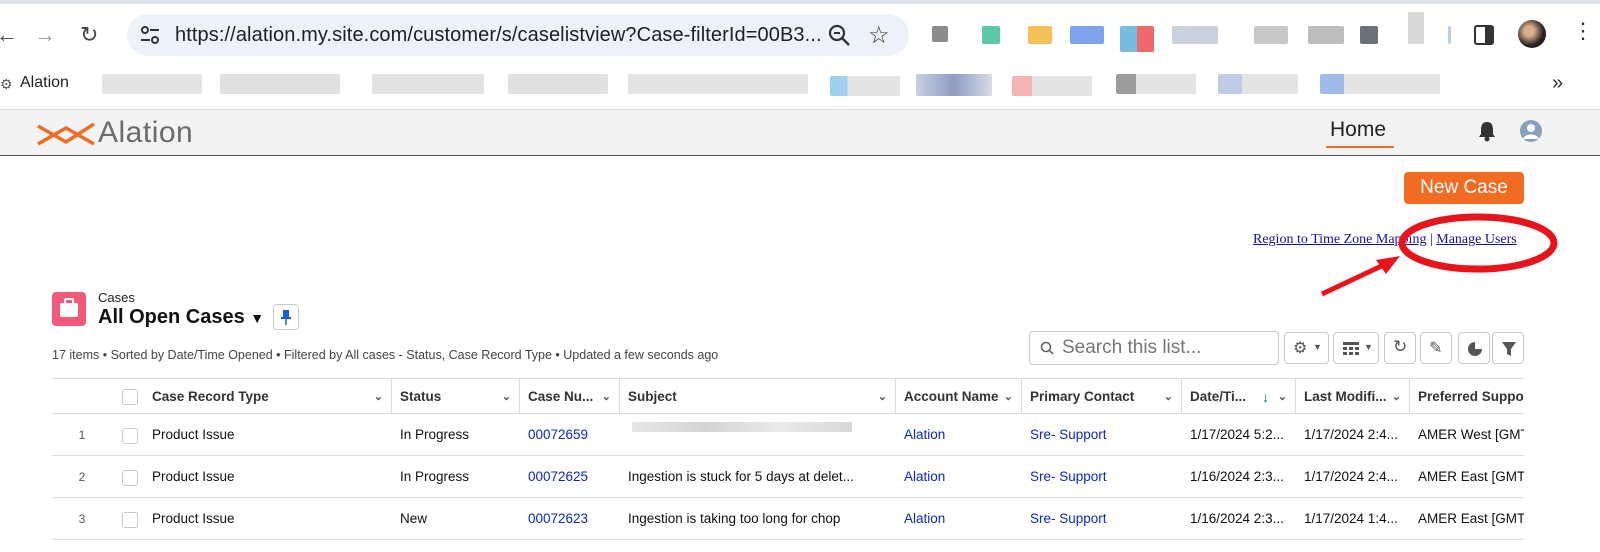 The width and height of the screenshot is (1600, 552). I want to click on column-header-case-number: Case Nu... ⌄, so click(570, 397).